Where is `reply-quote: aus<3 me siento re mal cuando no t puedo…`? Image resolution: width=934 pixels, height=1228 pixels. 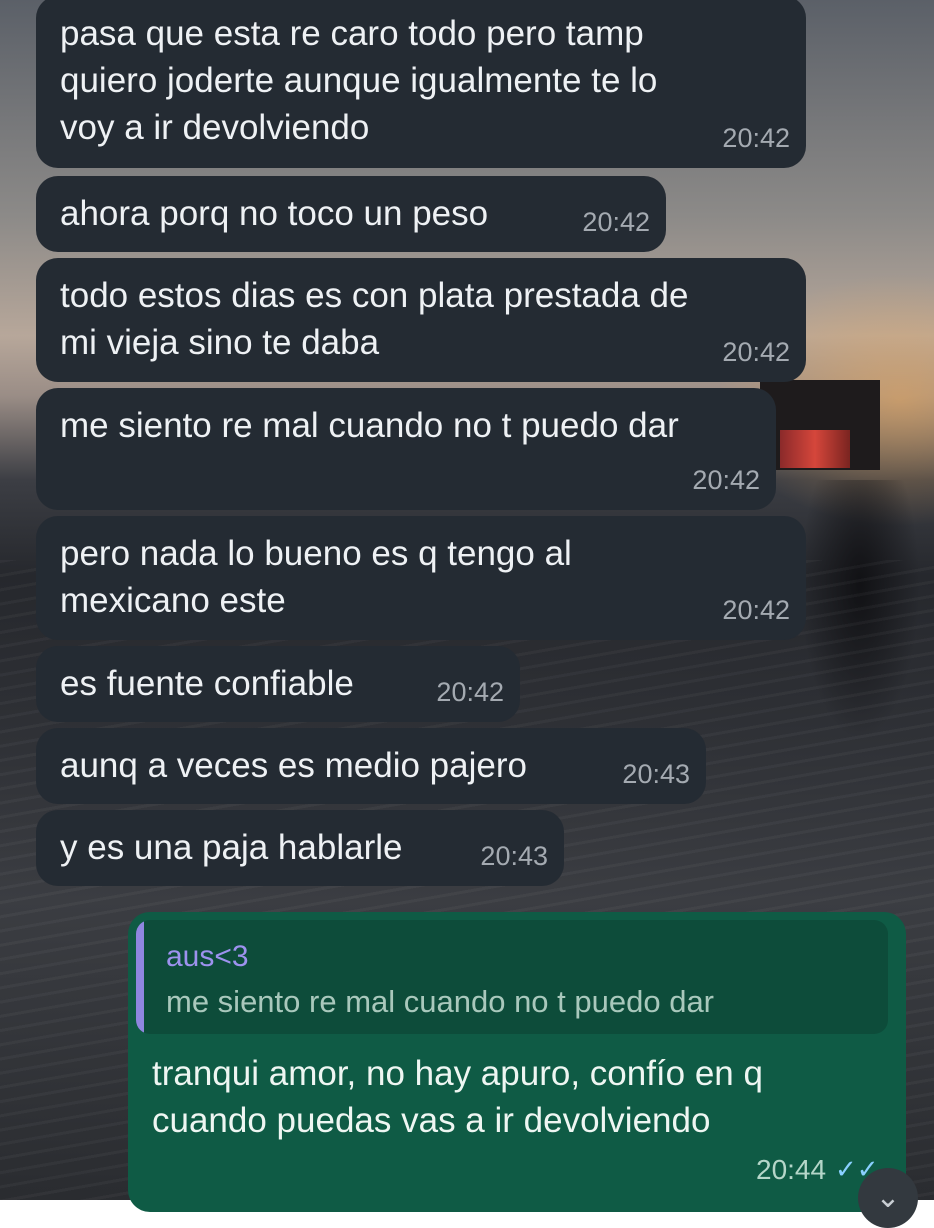
reply-quote: aus<3 me siento re mal cuando no t puedo… is located at coordinates (512, 977).